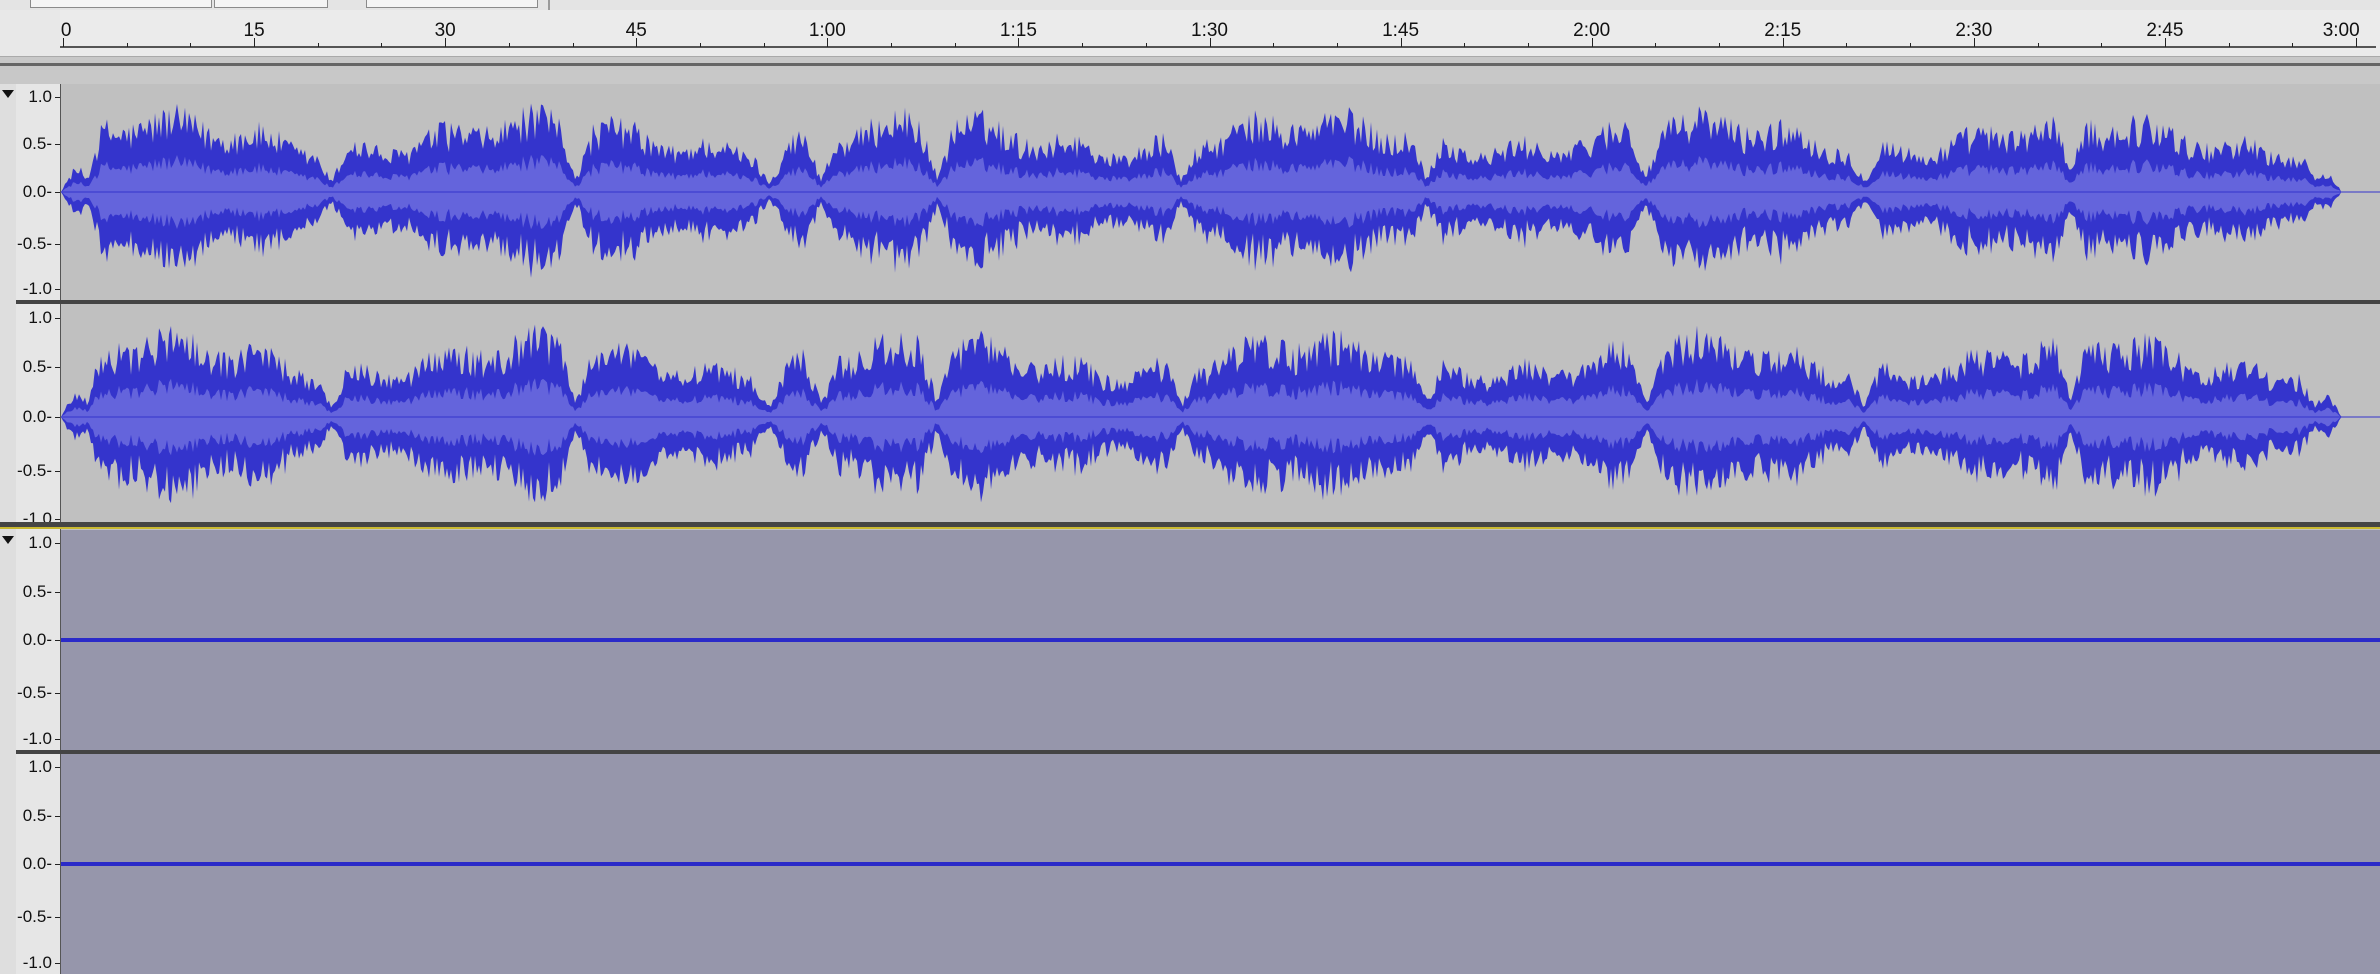 This screenshot has width=2380, height=974. What do you see at coordinates (1190, 528) in the screenshot?
I see `selection-boundary-line` at bounding box center [1190, 528].